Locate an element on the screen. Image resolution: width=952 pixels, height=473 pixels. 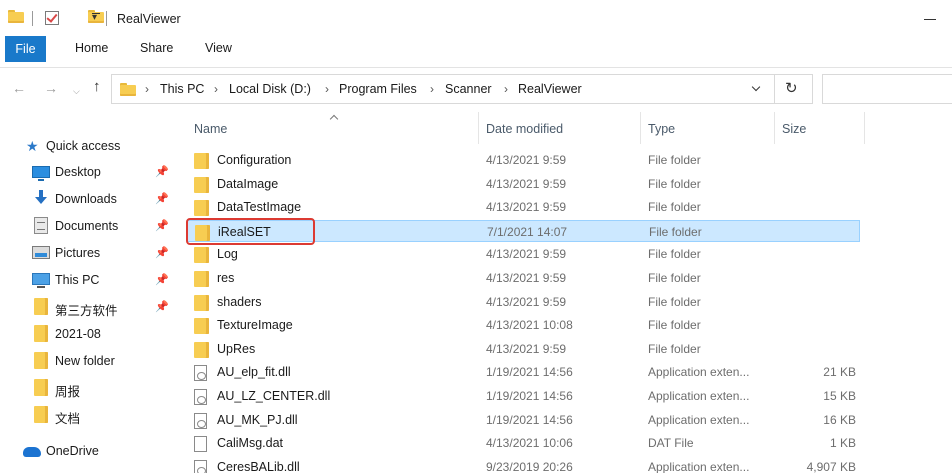
file-date-modified: 7/1/2021 14:07 is located at coordinates (527, 231).